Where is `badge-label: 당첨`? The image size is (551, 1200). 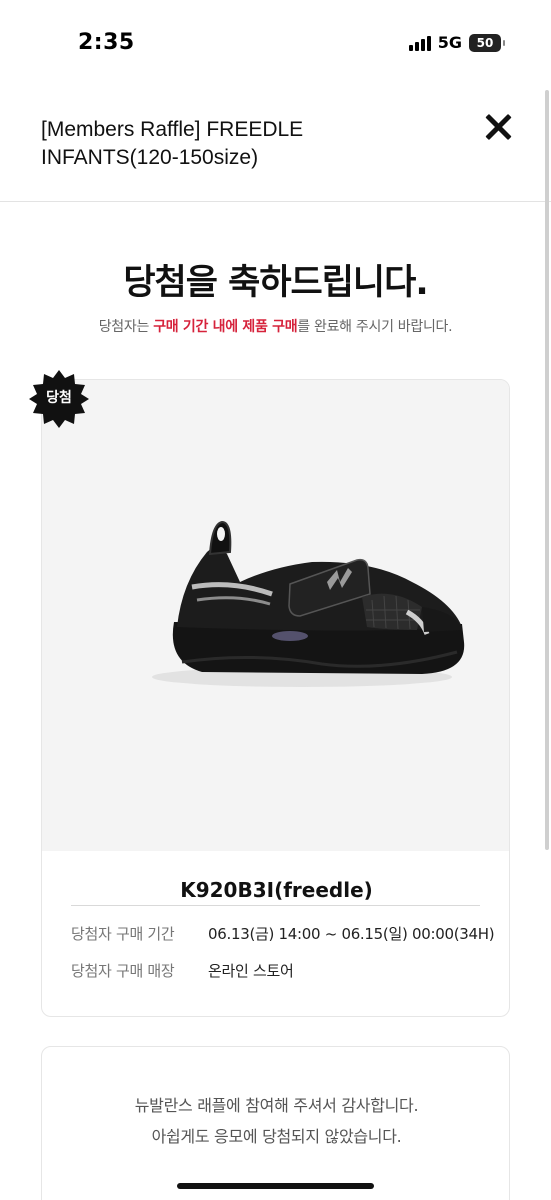
badge-label: 당첨 is located at coordinates (59, 398).